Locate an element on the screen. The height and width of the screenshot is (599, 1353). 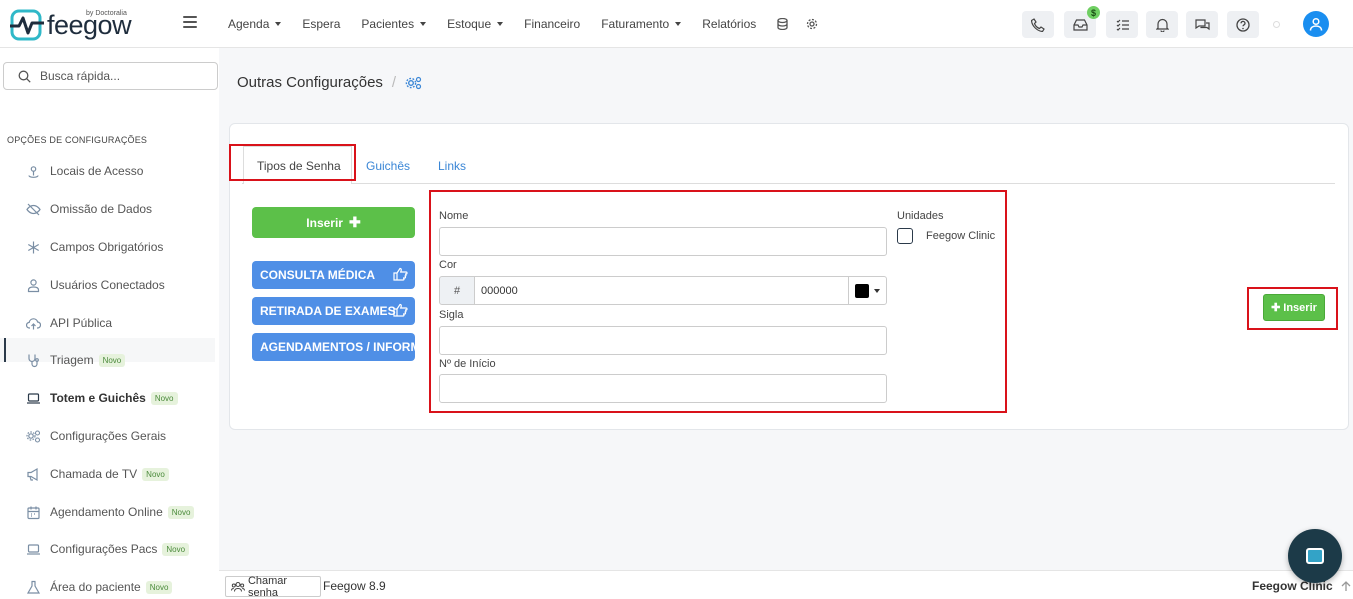
database-icon is located at coordinates (782, 24).